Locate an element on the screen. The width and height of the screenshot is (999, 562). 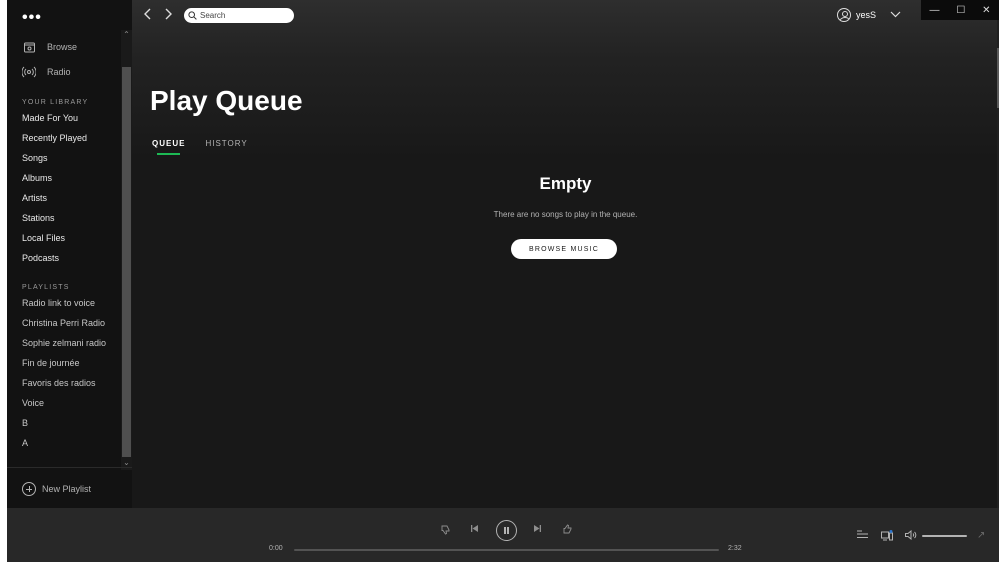
sidebar-item-podcasts: Podcasts is located at coordinates (40, 258).